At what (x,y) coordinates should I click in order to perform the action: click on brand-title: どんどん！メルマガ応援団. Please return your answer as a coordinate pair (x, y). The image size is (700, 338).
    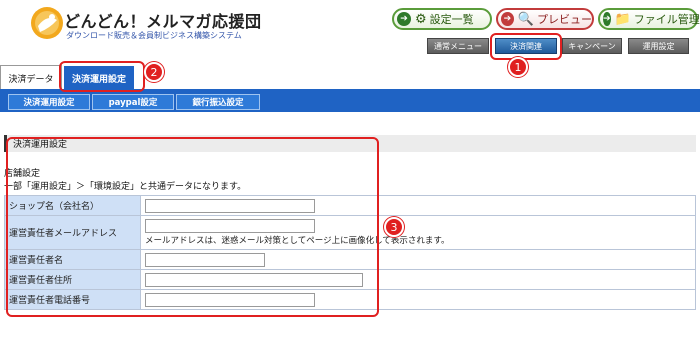
    Looking at the image, I should click on (163, 21).